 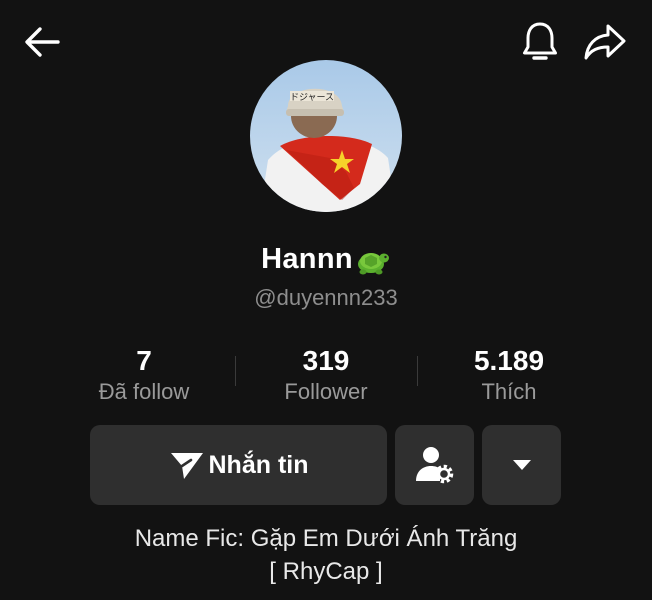 What do you see at coordinates (509, 360) in the screenshot?
I see `stat-likes-value: 5.189` at bounding box center [509, 360].